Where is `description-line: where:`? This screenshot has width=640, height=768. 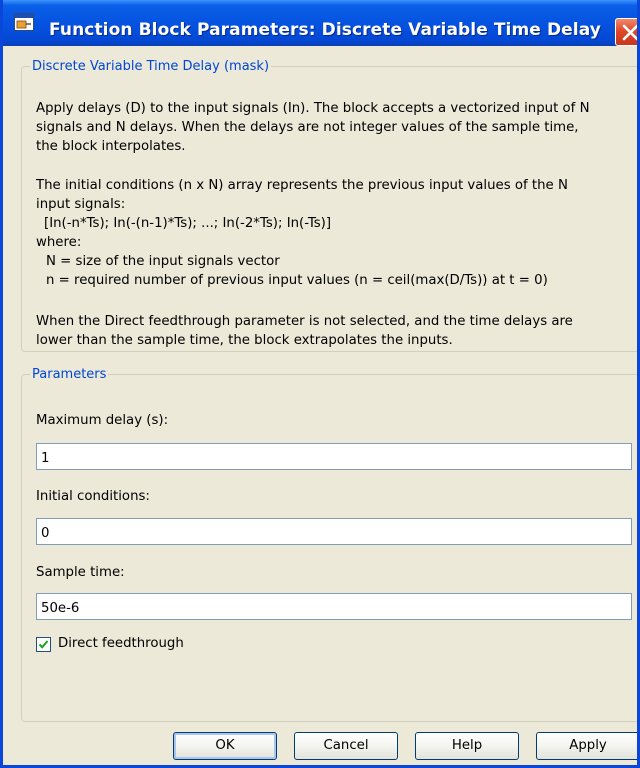
description-line: where: is located at coordinates (59, 242).